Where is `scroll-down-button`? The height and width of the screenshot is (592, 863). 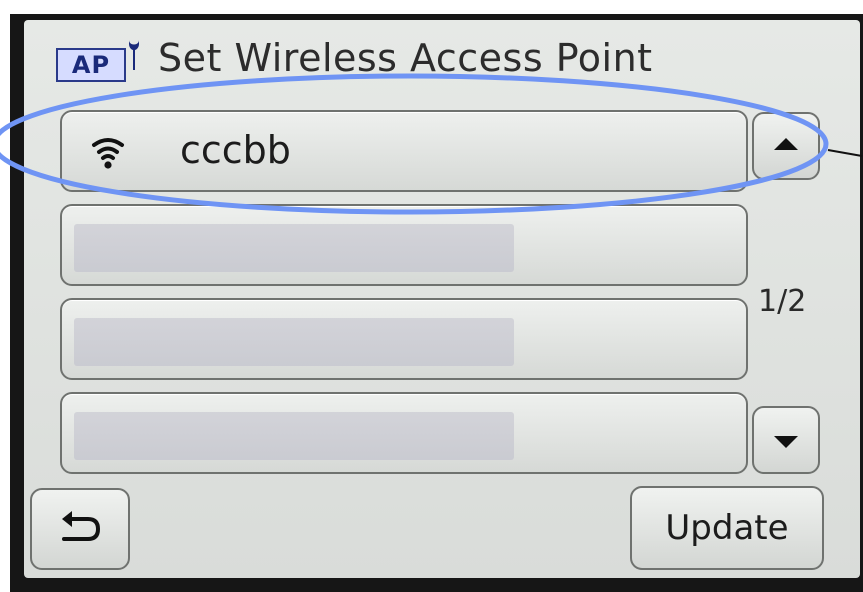 scroll-down-button is located at coordinates (786, 440).